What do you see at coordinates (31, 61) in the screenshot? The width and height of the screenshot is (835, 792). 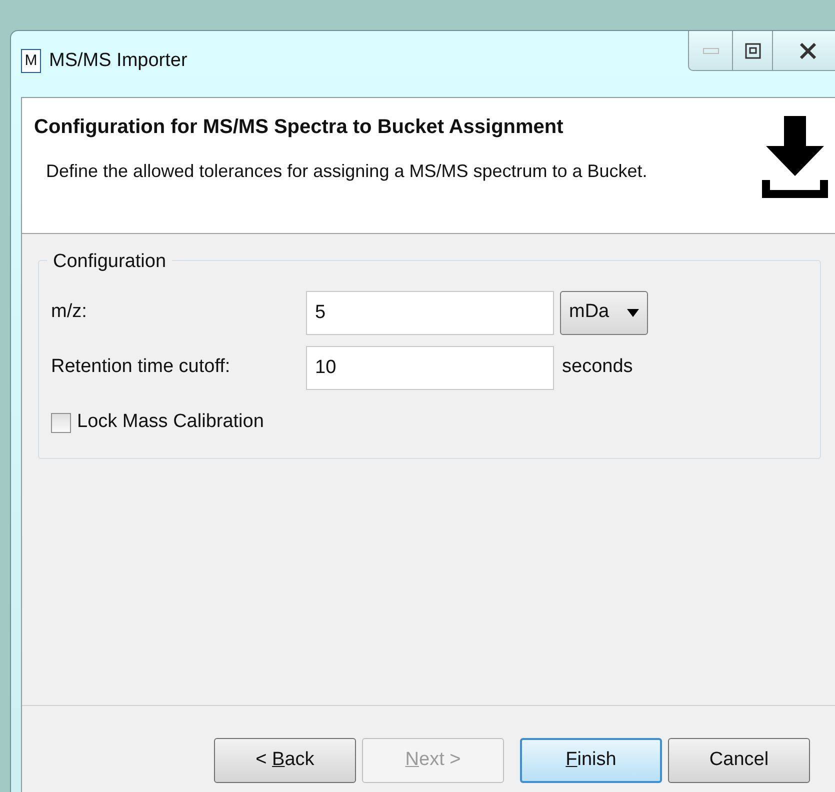 I see `app-icon: M` at bounding box center [31, 61].